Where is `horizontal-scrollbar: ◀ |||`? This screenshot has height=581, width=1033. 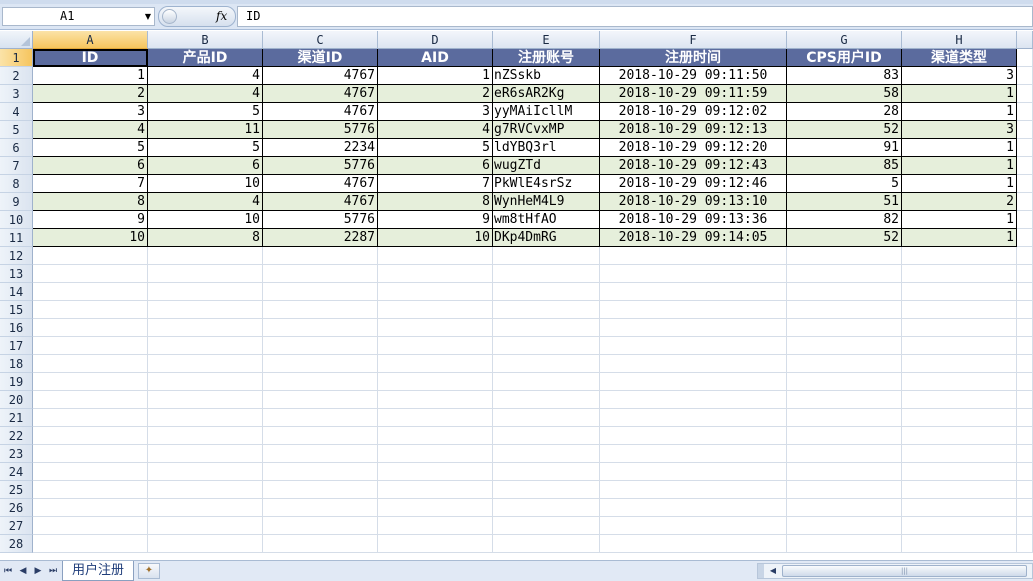
horizontal-scrollbar: ◀ ||| is located at coordinates (895, 571).